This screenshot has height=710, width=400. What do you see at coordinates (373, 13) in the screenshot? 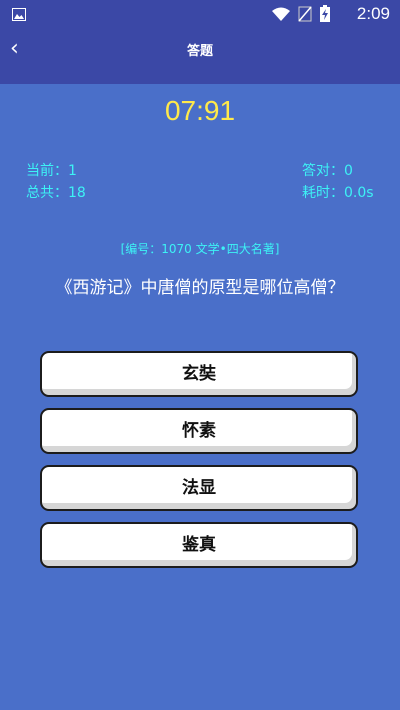
I see `status-time: 2:09` at bounding box center [373, 13].